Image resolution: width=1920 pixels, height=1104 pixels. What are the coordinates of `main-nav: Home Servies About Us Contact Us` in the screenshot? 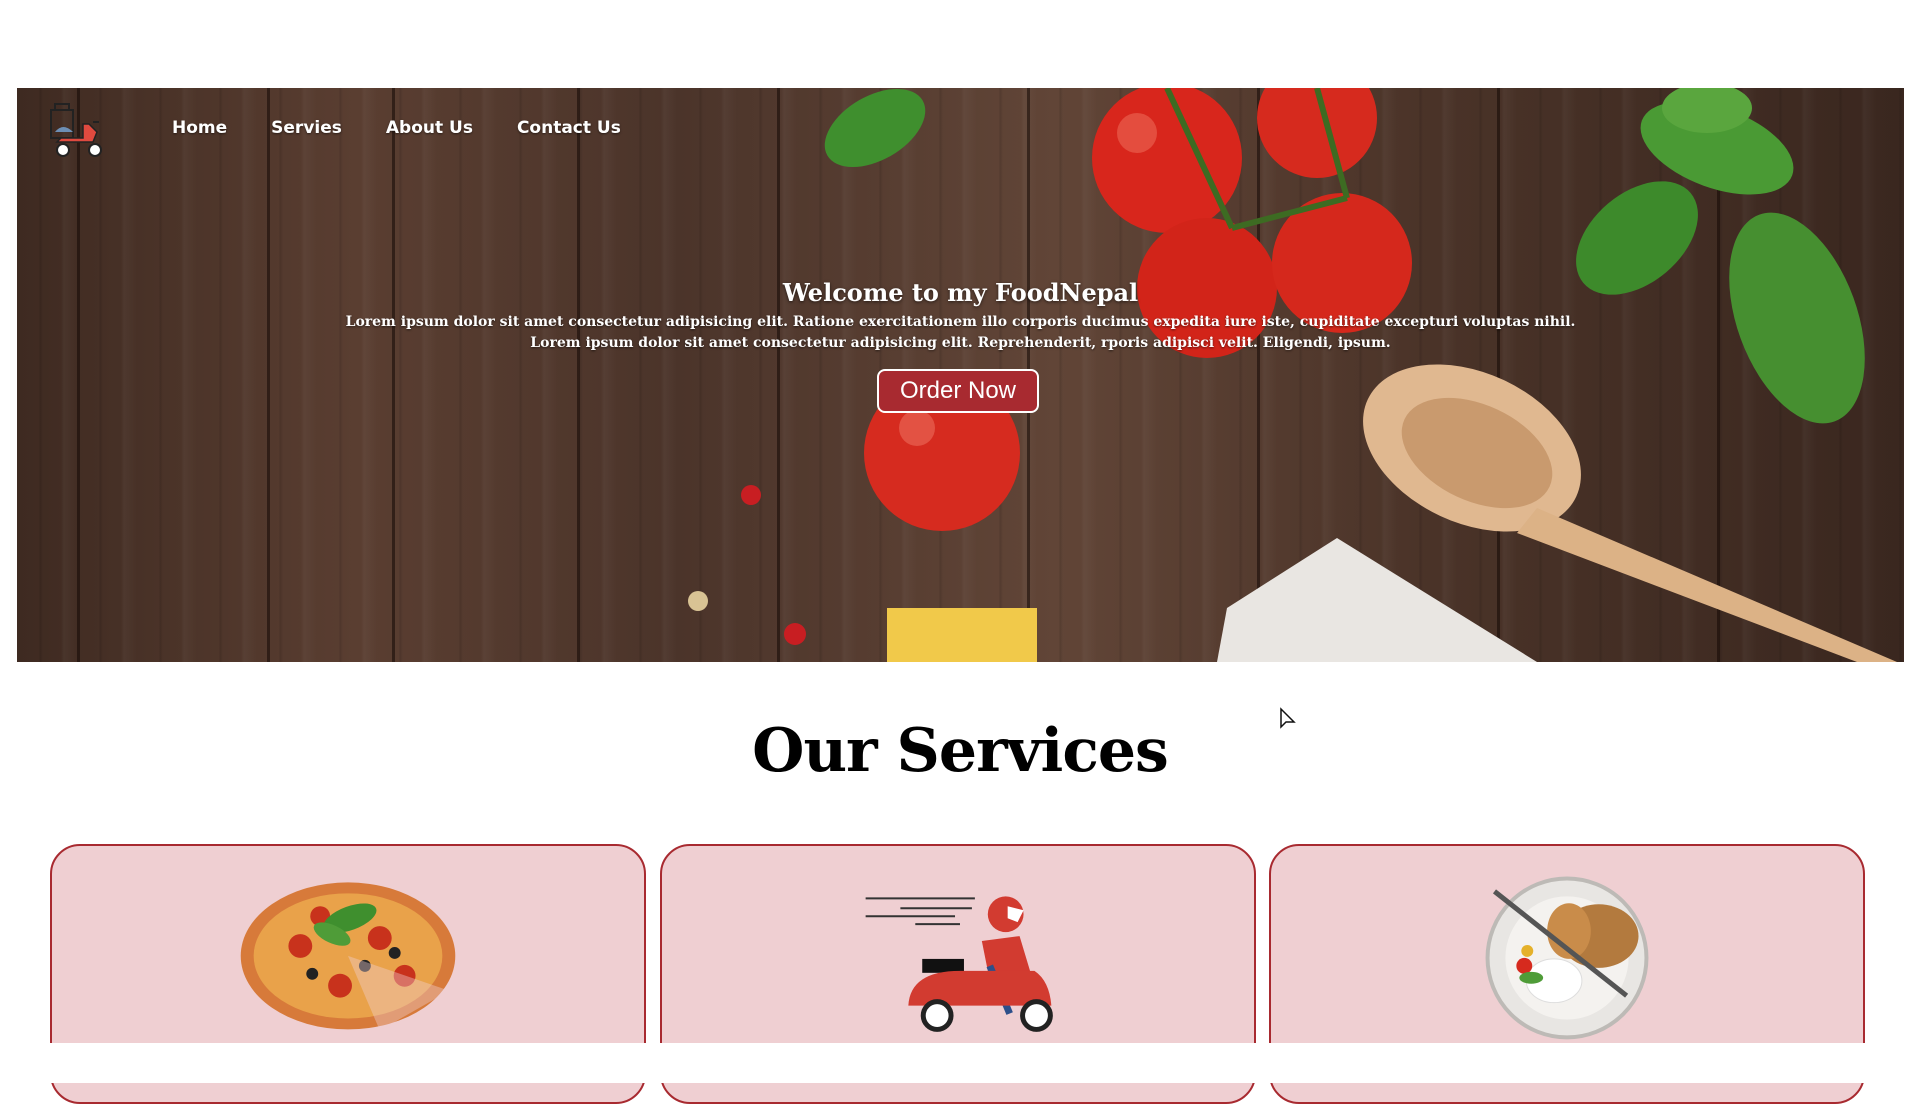 It's located at (418, 128).